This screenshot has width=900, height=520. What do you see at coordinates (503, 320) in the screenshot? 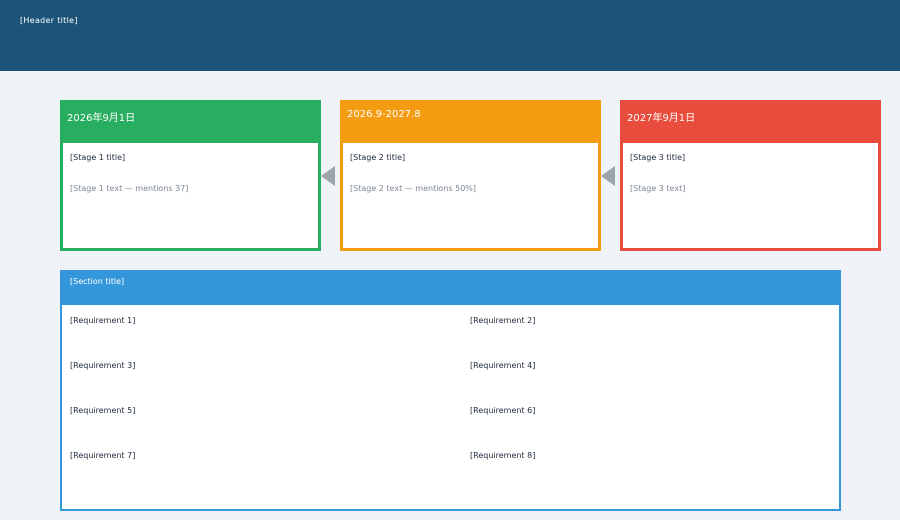
I see `requirement-item-2: [Requirement 2]` at bounding box center [503, 320].